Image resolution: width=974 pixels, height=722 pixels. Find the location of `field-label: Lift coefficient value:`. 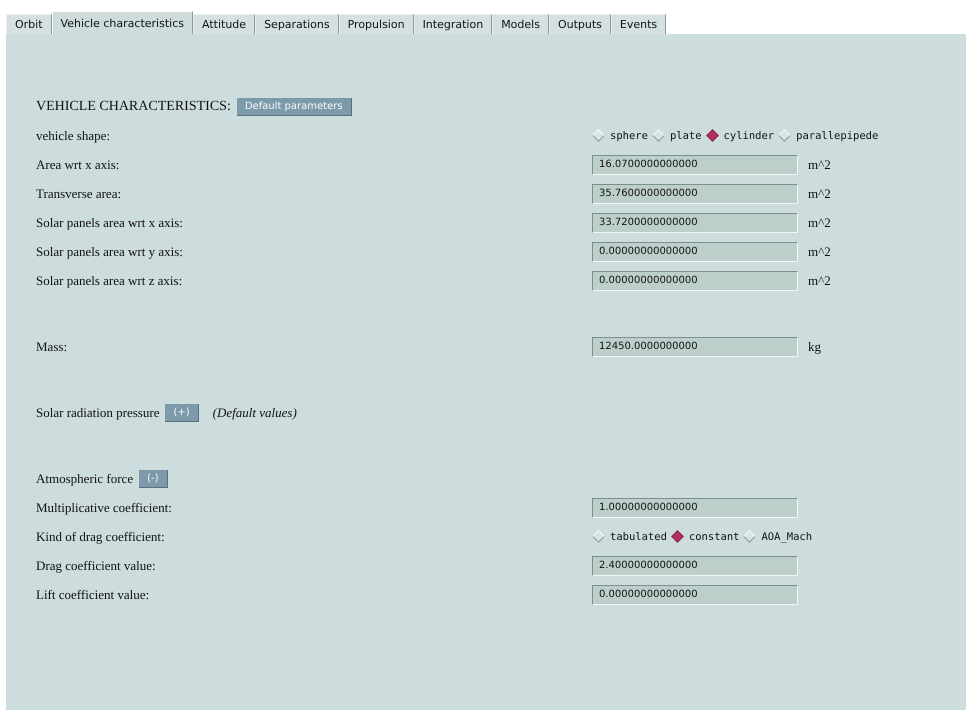

field-label: Lift coefficient value: is located at coordinates (93, 594).